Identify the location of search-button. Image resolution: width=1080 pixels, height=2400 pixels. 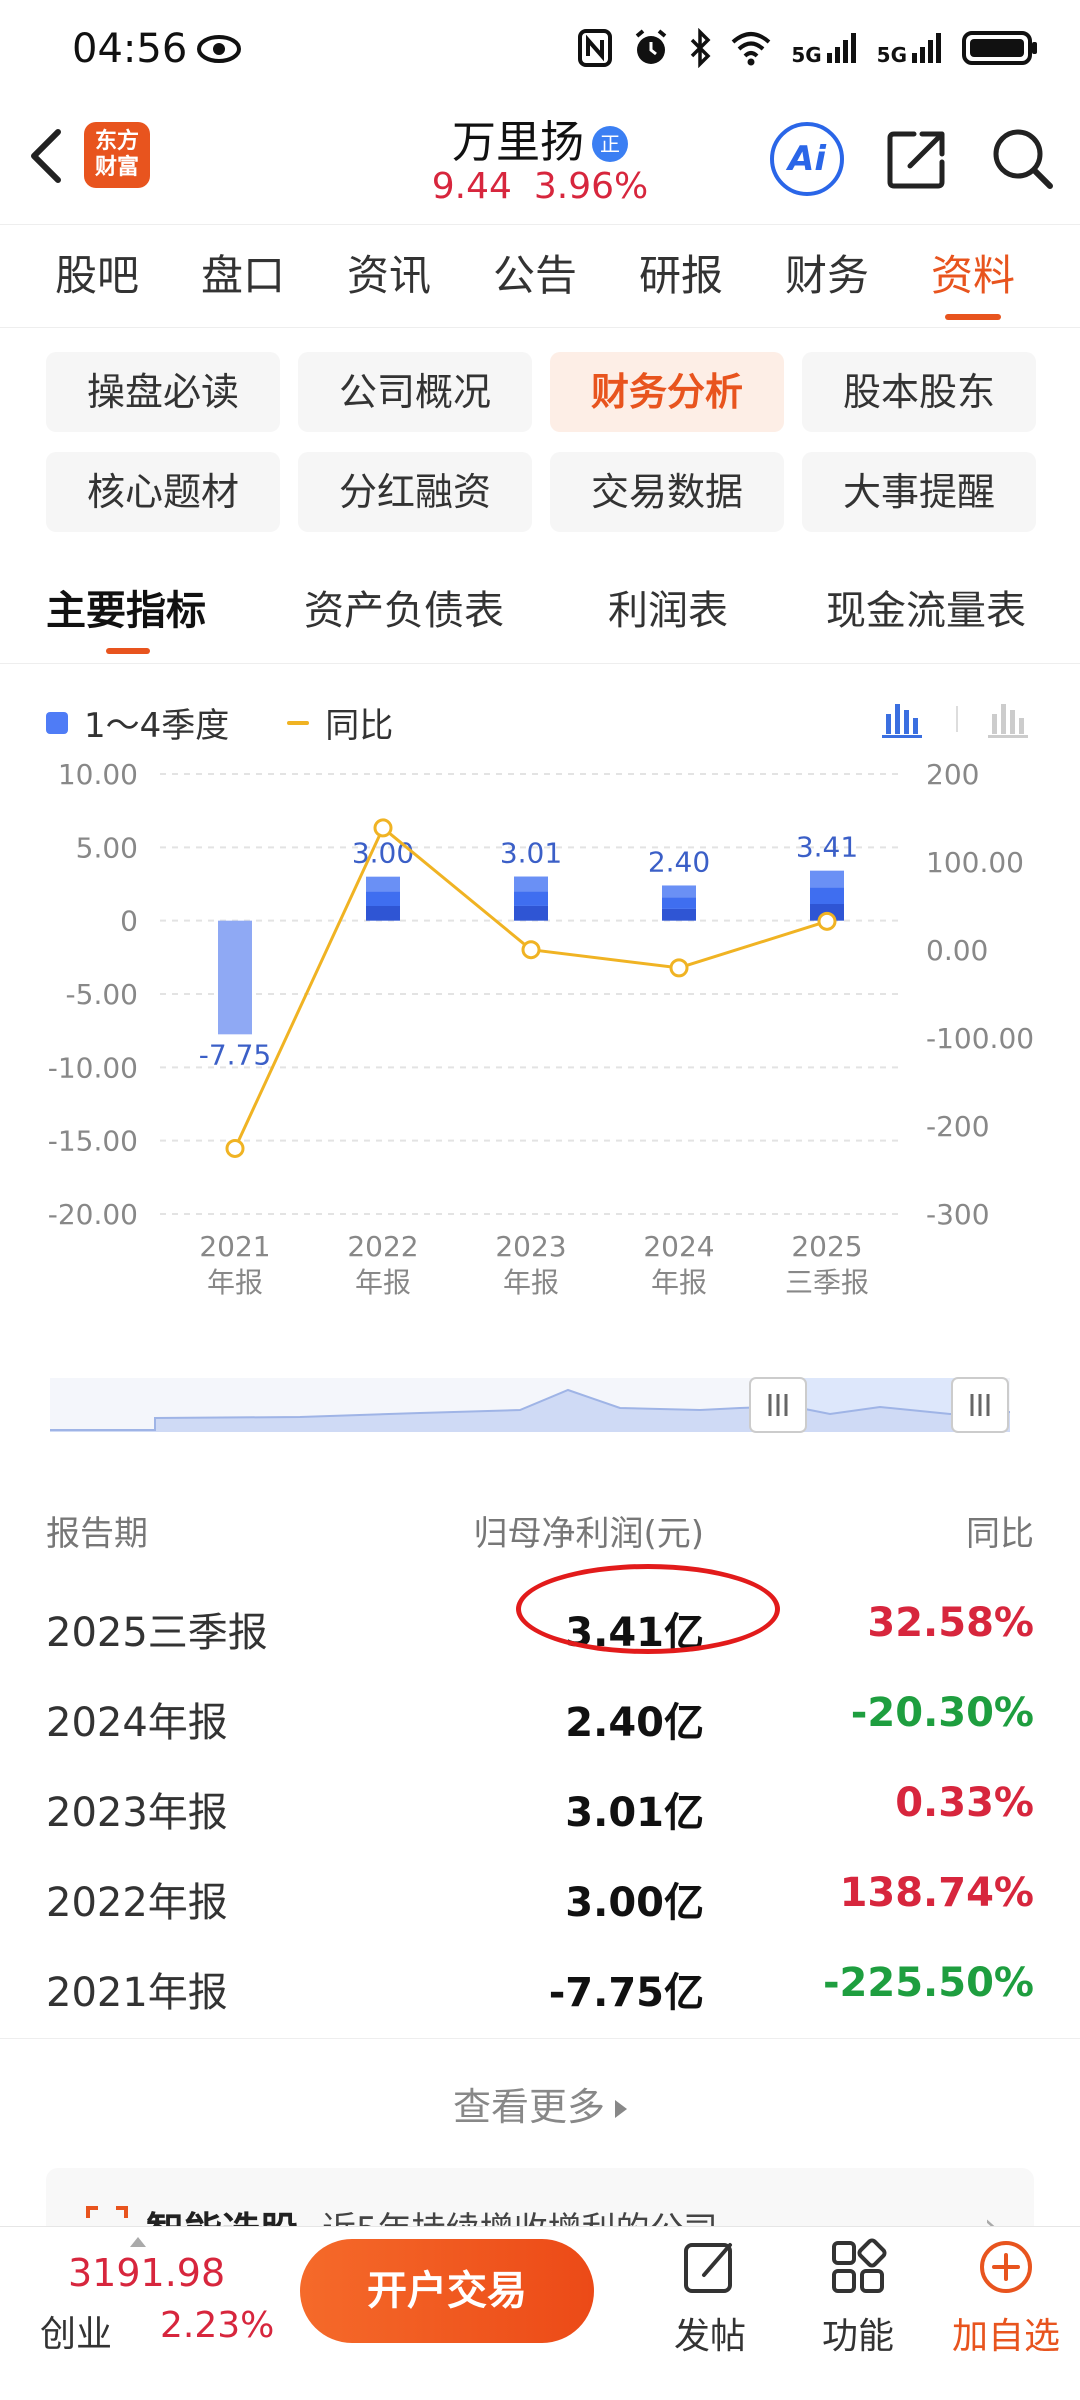
(1023, 161).